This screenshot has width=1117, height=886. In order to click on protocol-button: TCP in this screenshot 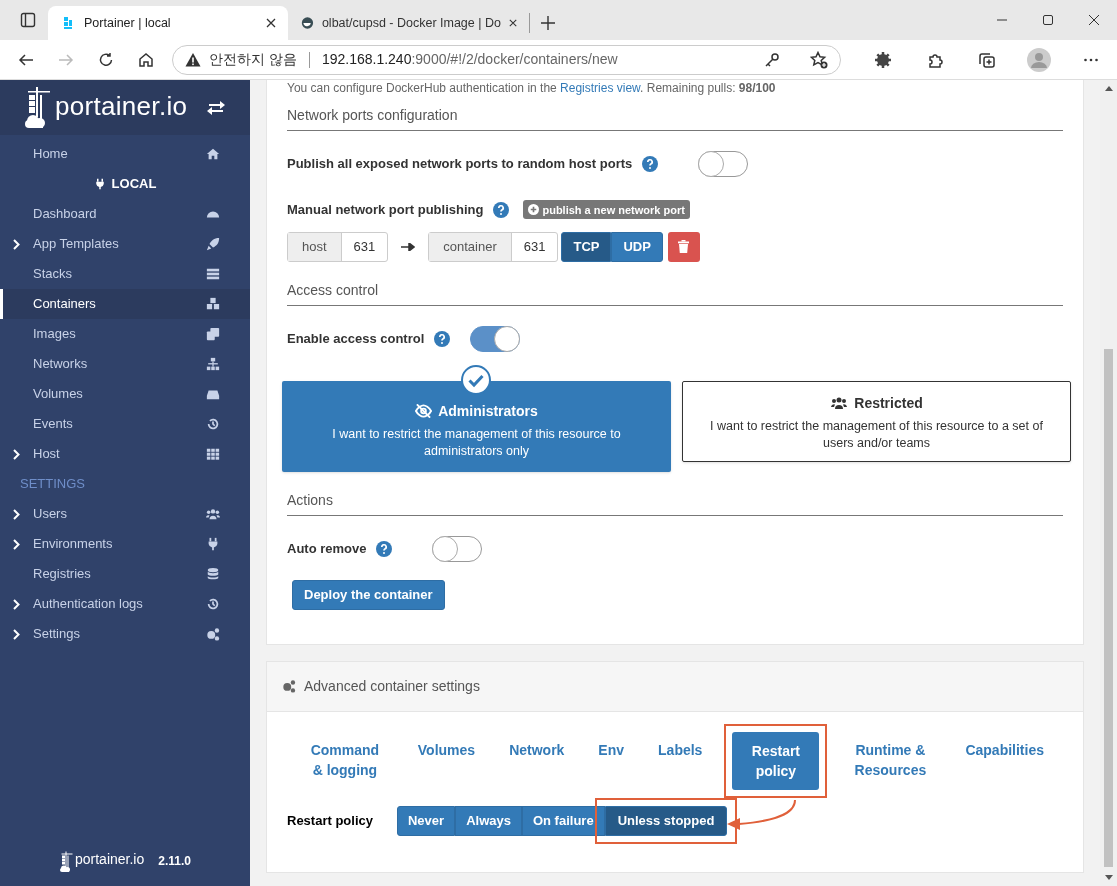, I will do `click(586, 246)`.